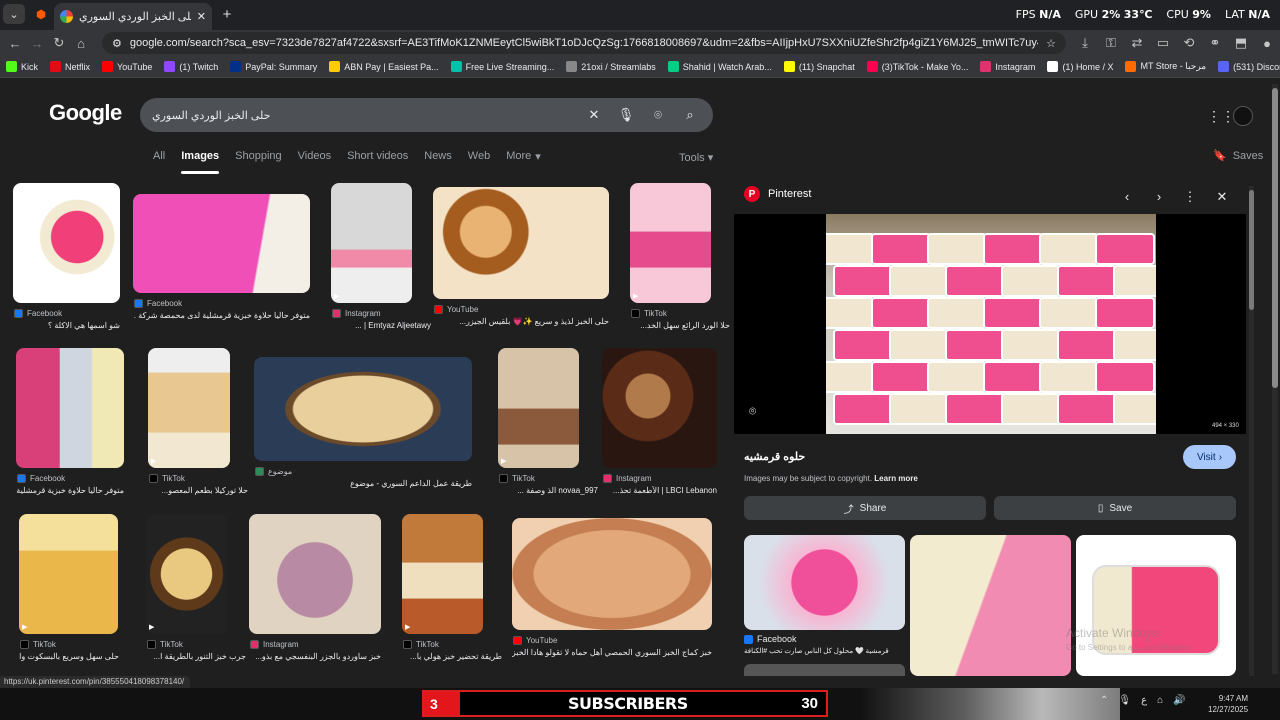 The height and width of the screenshot is (720, 1280). What do you see at coordinates (1189, 43) in the screenshot?
I see `history-icon: ⟲` at bounding box center [1189, 43].